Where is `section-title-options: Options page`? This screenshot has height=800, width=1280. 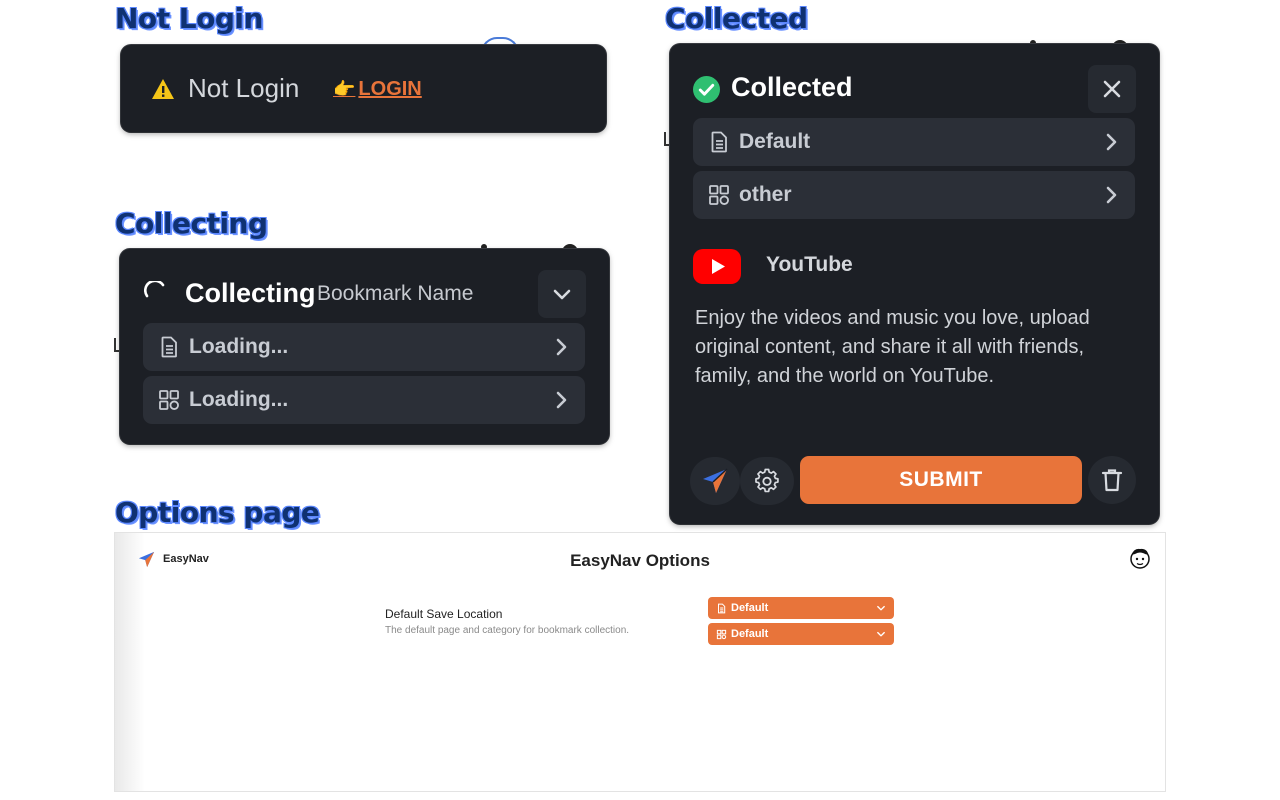 section-title-options: Options page is located at coordinates (217, 512).